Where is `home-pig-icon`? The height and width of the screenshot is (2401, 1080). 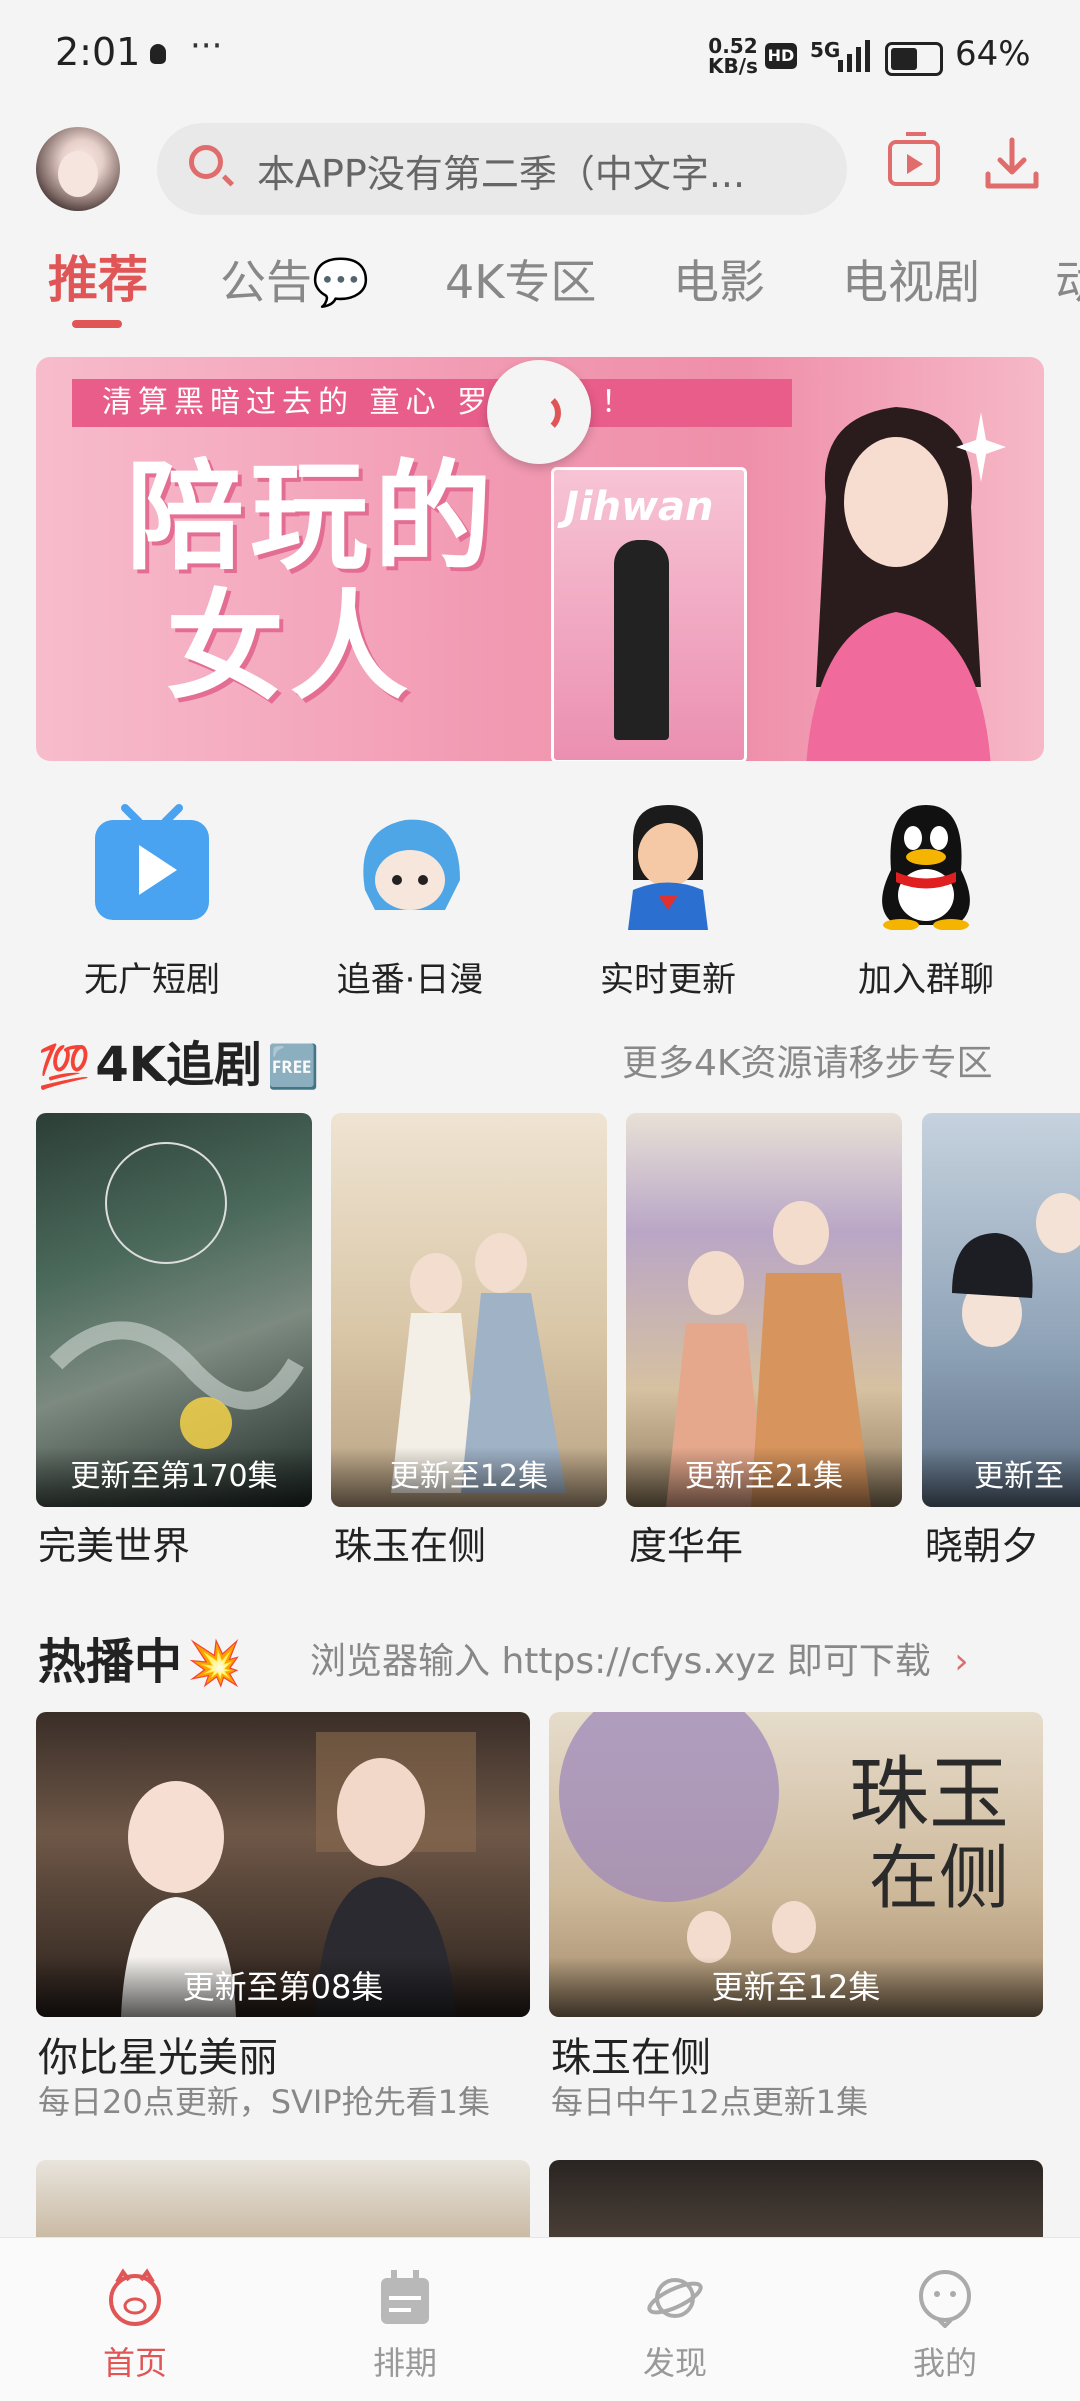
home-pig-icon is located at coordinates (135, 2298).